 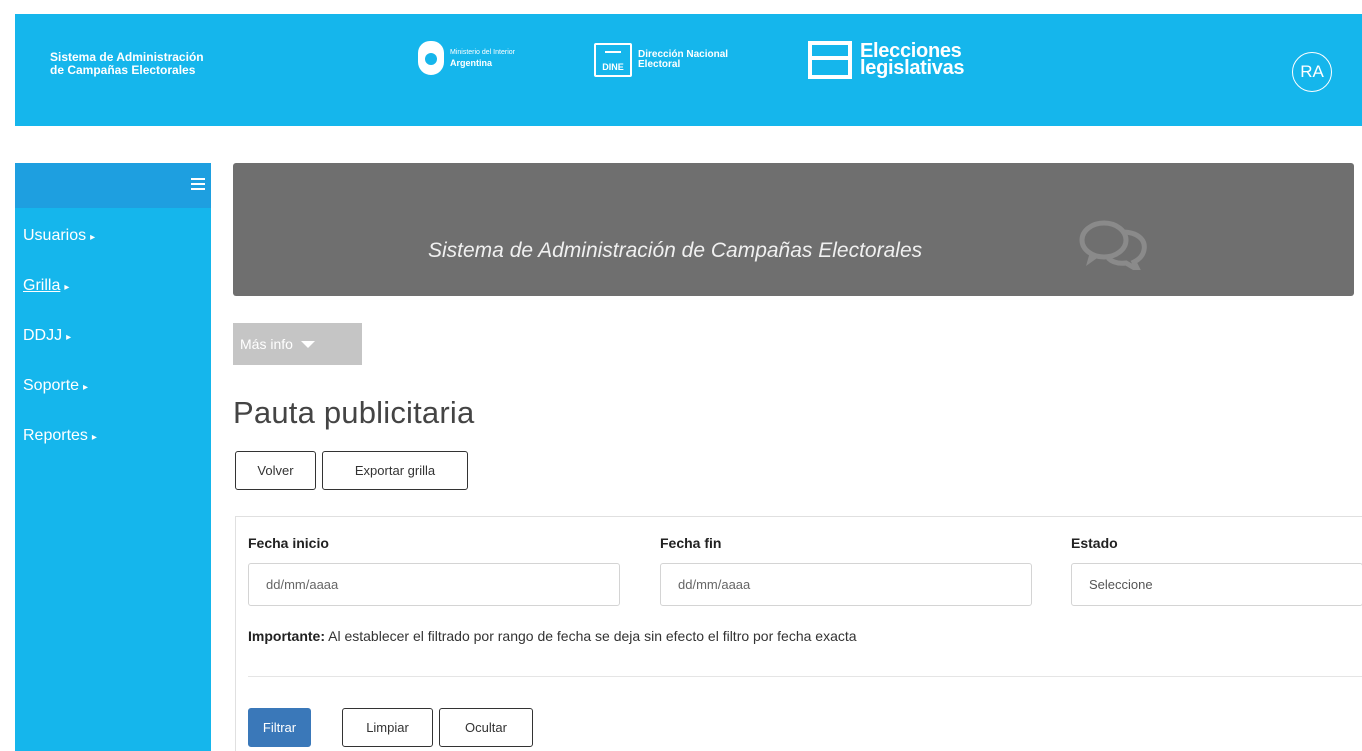 I want to click on fecha-fin-input, so click(x=846, y=584).